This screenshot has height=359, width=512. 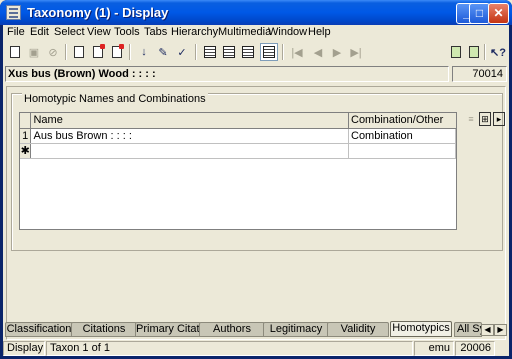 What do you see at coordinates (144, 52) in the screenshot?
I see `sort-icon: ↓` at bounding box center [144, 52].